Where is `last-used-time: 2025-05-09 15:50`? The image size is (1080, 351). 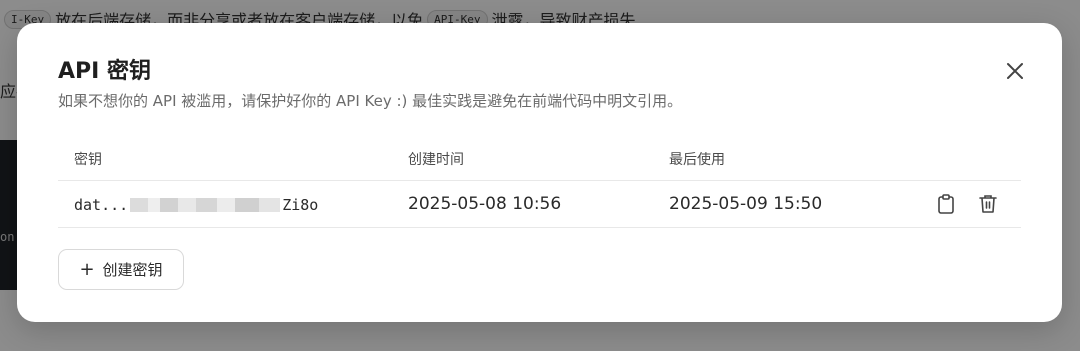 last-used-time: 2025-05-09 15:50 is located at coordinates (746, 204).